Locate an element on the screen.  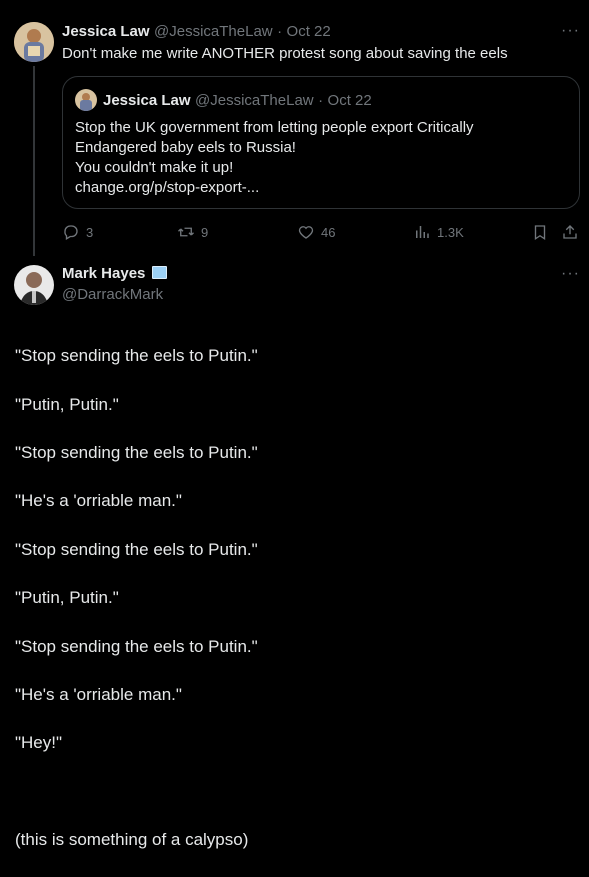
avatar-jessica is located at coordinates (34, 42).